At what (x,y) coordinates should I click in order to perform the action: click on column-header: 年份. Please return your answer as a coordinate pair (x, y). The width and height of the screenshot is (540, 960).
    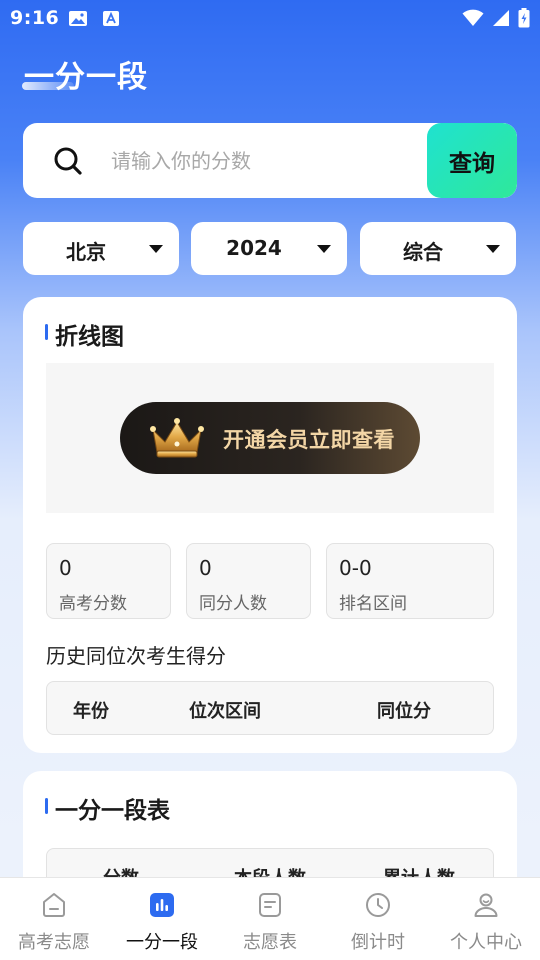
    Looking at the image, I should click on (91, 711).